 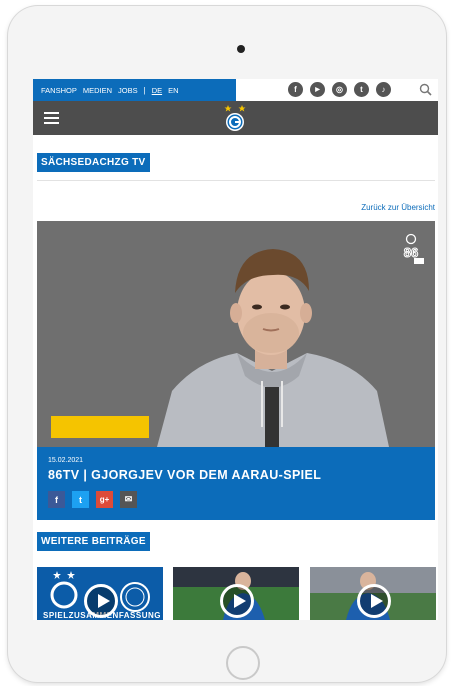 I want to click on social-links: f ▶ ◎ t ♪, so click(x=343, y=89).